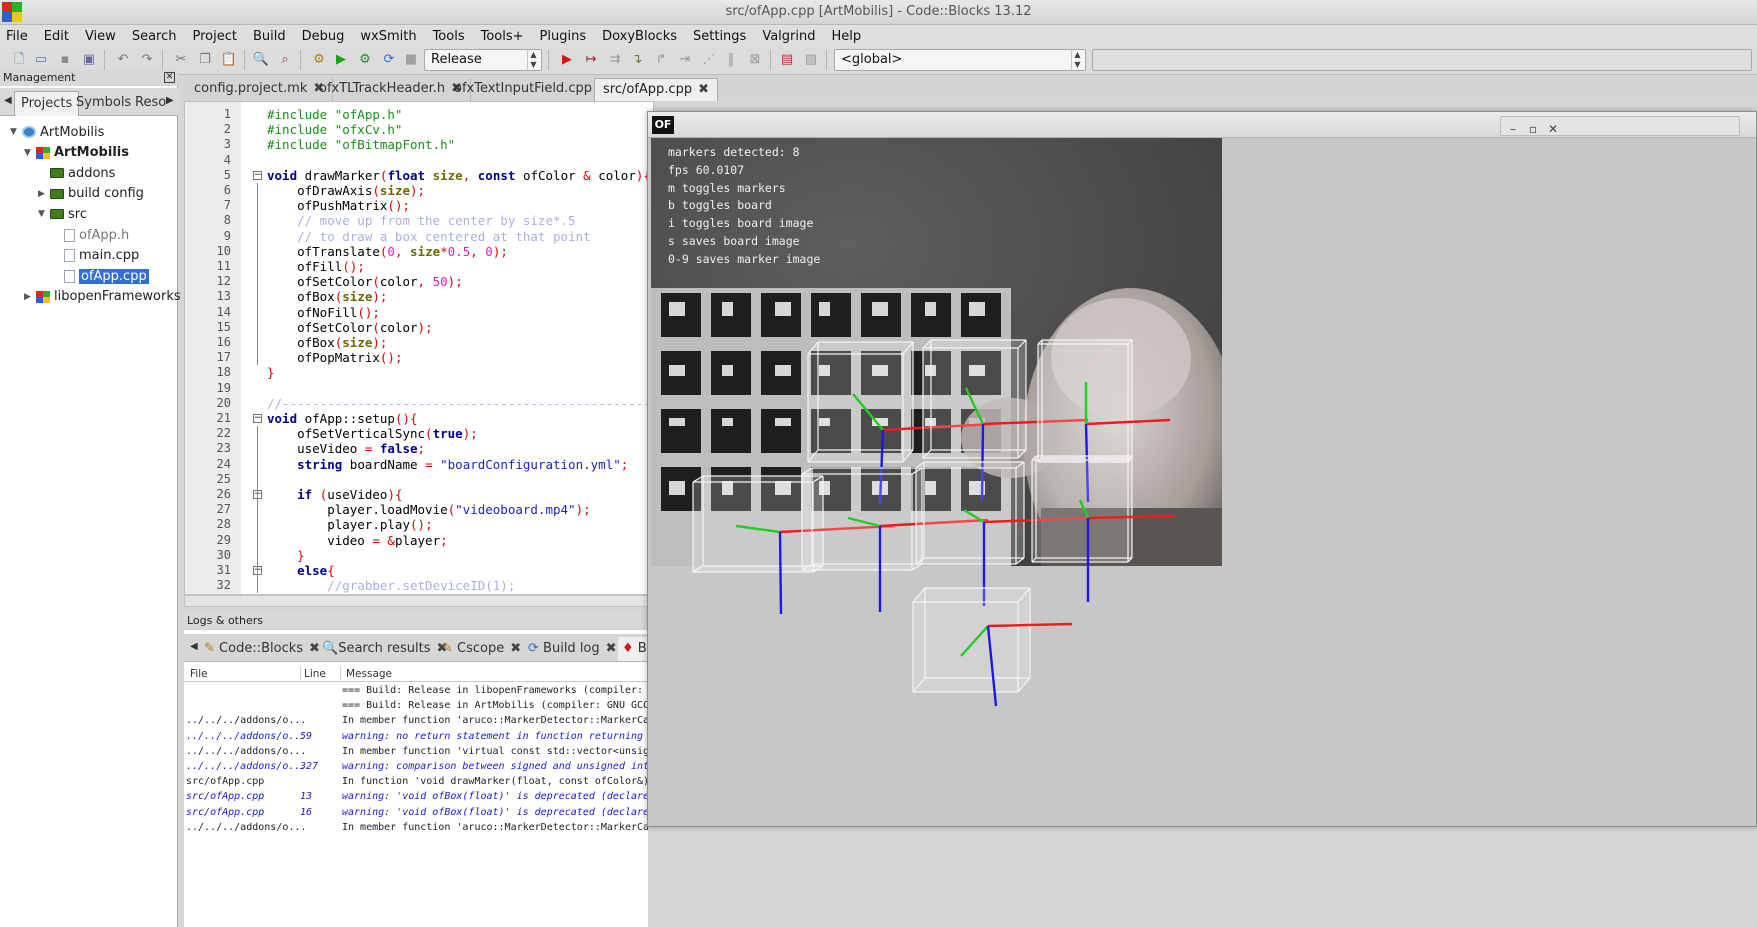 The image size is (1757, 927). What do you see at coordinates (388, 36) in the screenshot?
I see `menu-wxsmith: wxSmith` at bounding box center [388, 36].